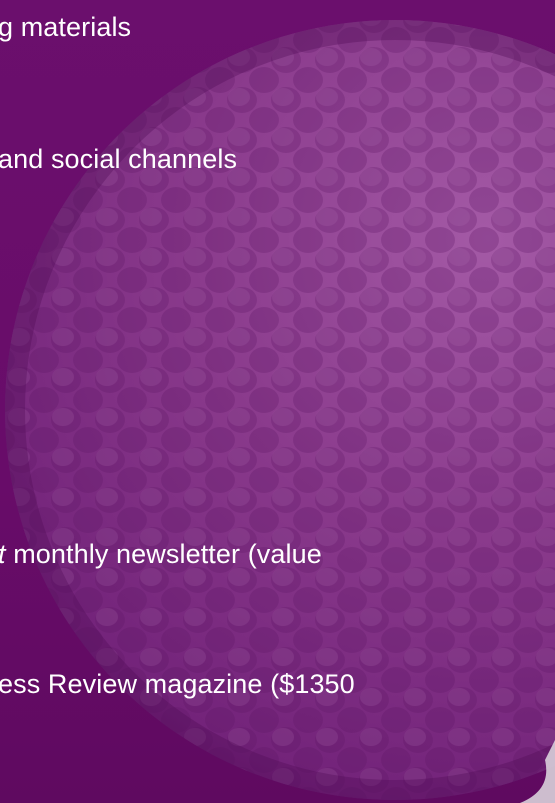 Image resolution: width=555 pixels, height=803 pixels. I want to click on text-line-4-text: ess Review magazine ($1350, so click(177, 684).